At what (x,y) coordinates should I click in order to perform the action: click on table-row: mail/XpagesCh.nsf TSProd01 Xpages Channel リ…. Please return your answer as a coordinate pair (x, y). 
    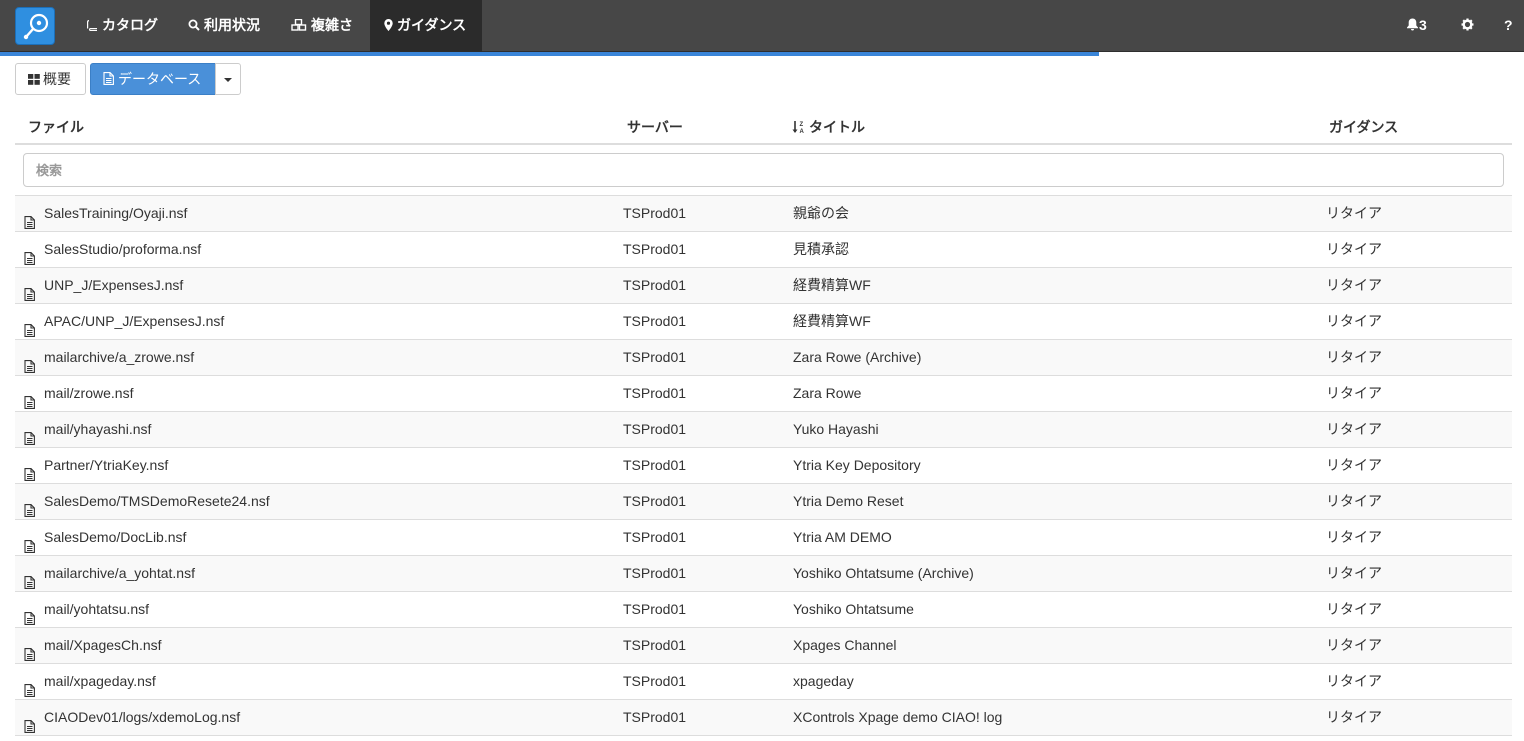
    Looking at the image, I should click on (763, 646).